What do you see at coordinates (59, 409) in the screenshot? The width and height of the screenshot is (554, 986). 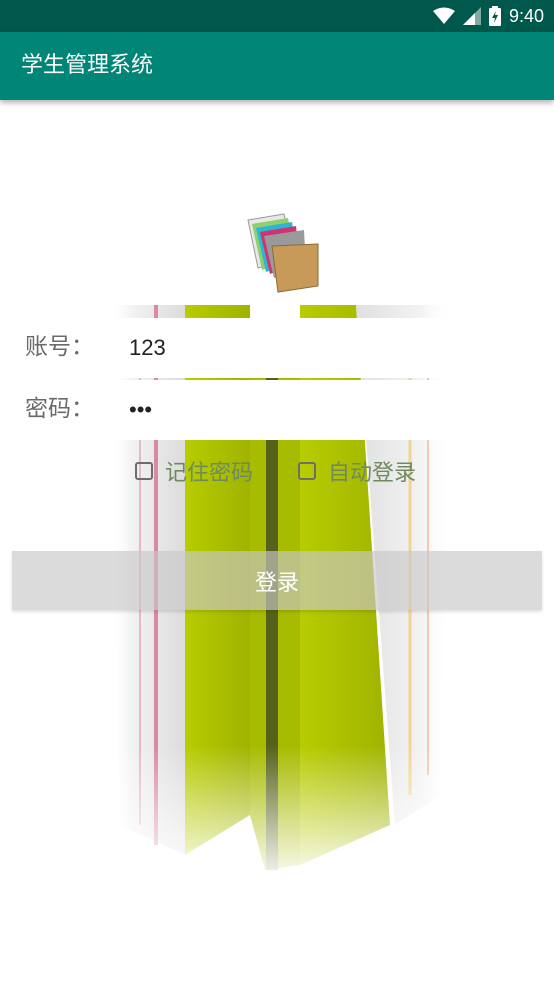 I see `password-label: 密码：` at bounding box center [59, 409].